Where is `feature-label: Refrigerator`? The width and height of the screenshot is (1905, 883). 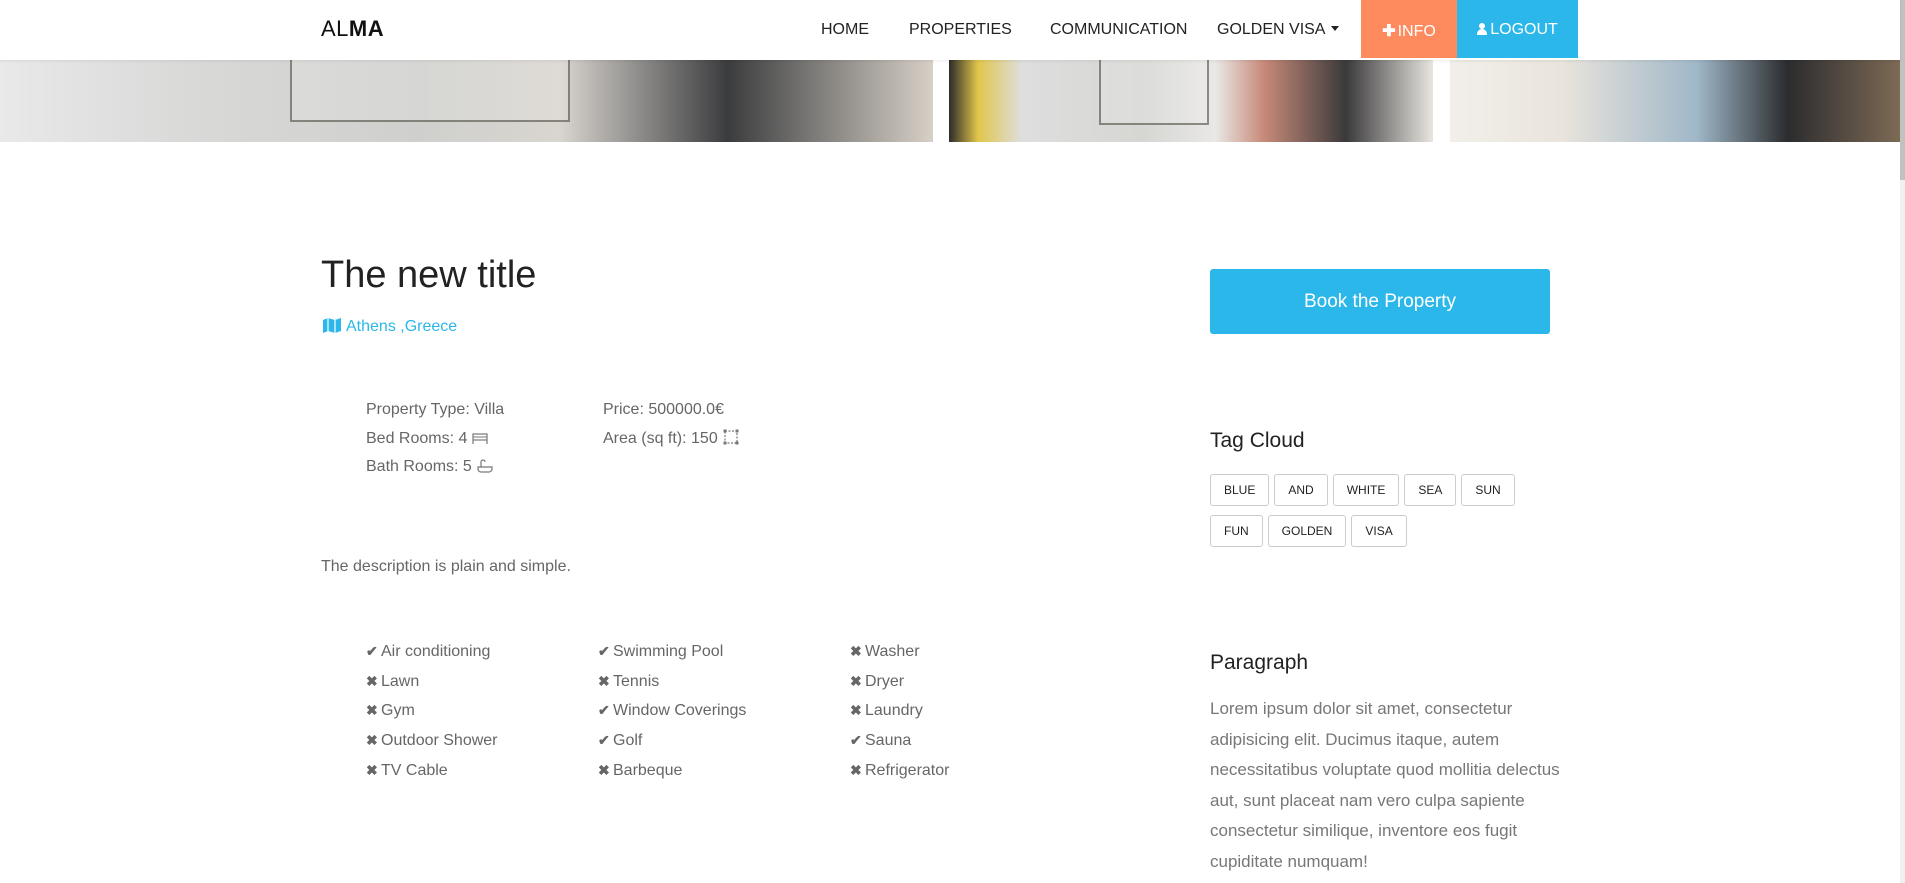 feature-label: Refrigerator is located at coordinates (907, 770).